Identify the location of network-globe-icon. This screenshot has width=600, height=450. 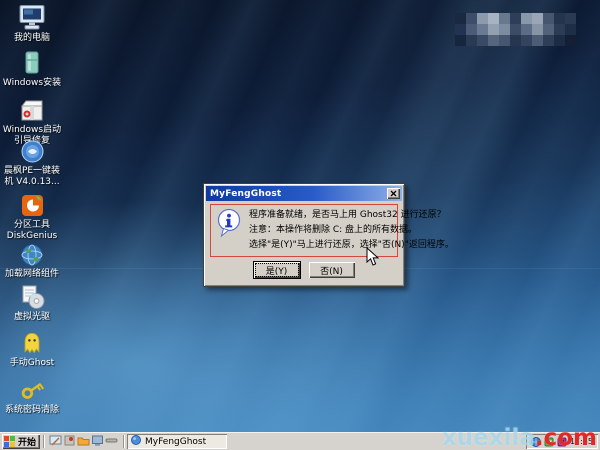
(32, 253).